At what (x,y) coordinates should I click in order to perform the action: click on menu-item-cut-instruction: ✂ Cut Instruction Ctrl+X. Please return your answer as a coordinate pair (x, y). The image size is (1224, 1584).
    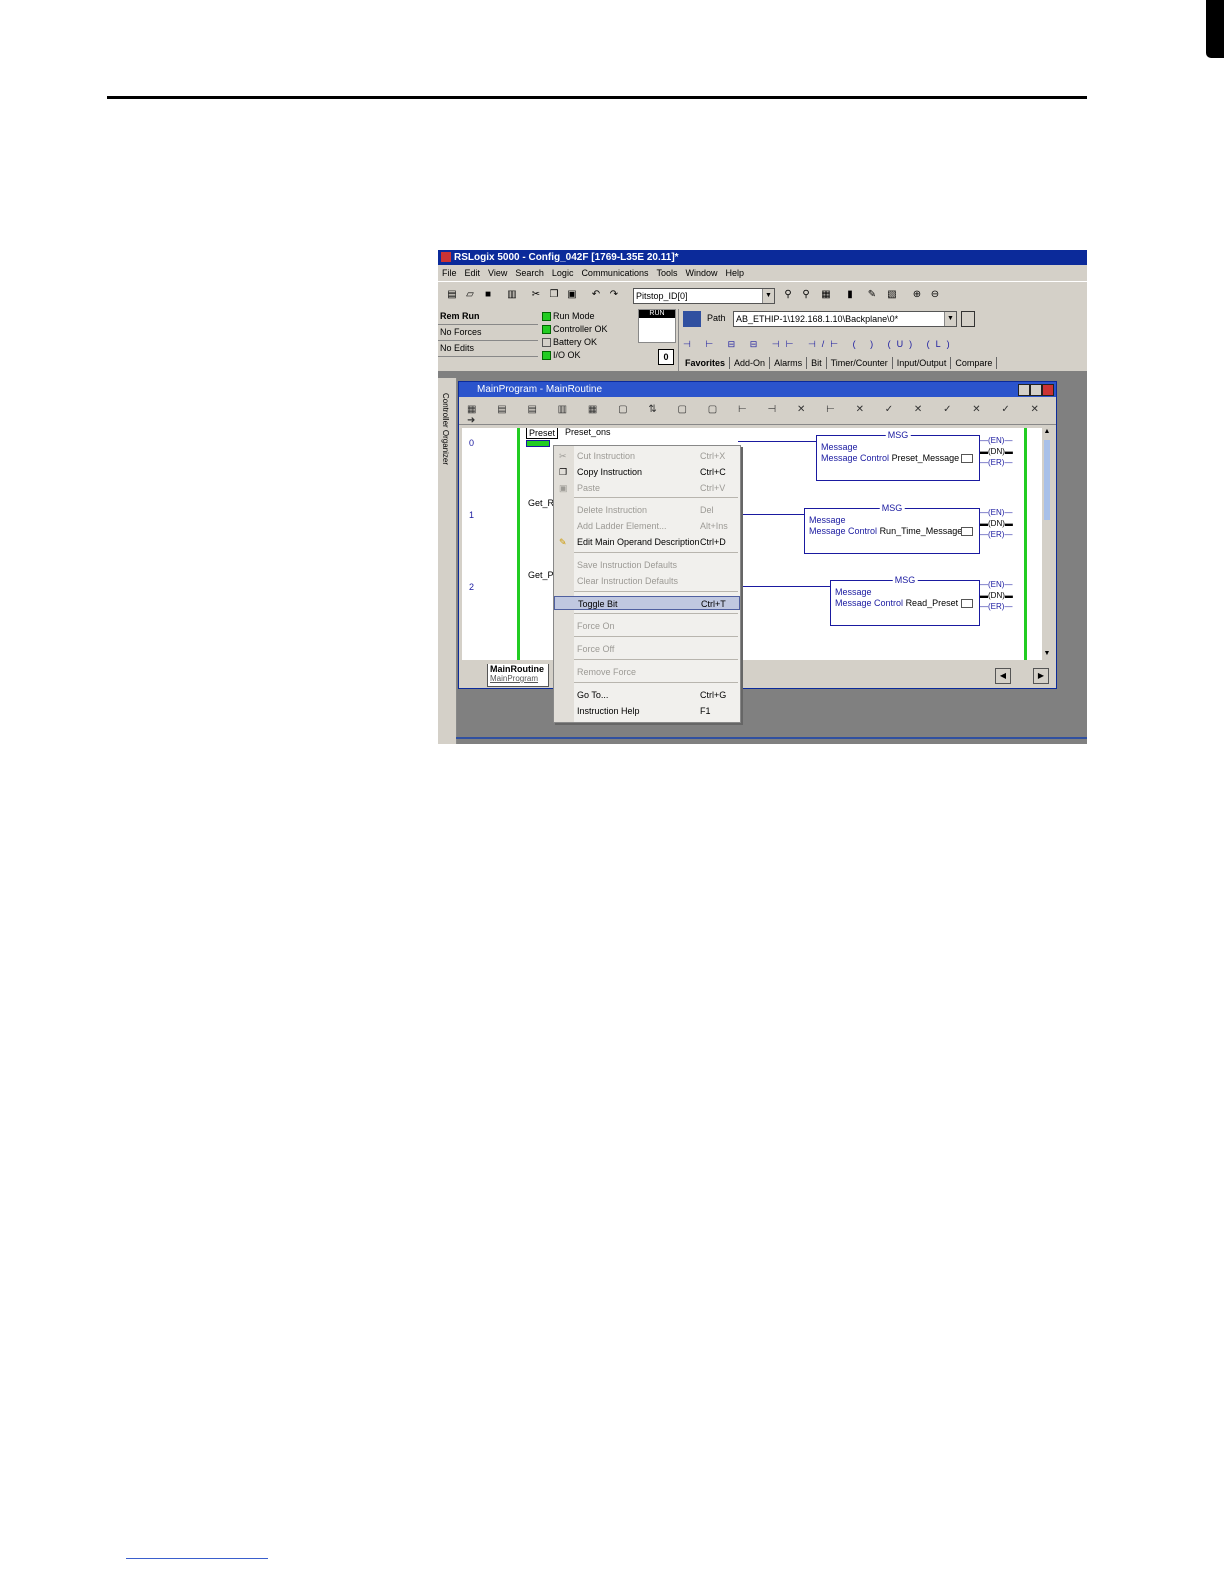
    Looking at the image, I should click on (647, 456).